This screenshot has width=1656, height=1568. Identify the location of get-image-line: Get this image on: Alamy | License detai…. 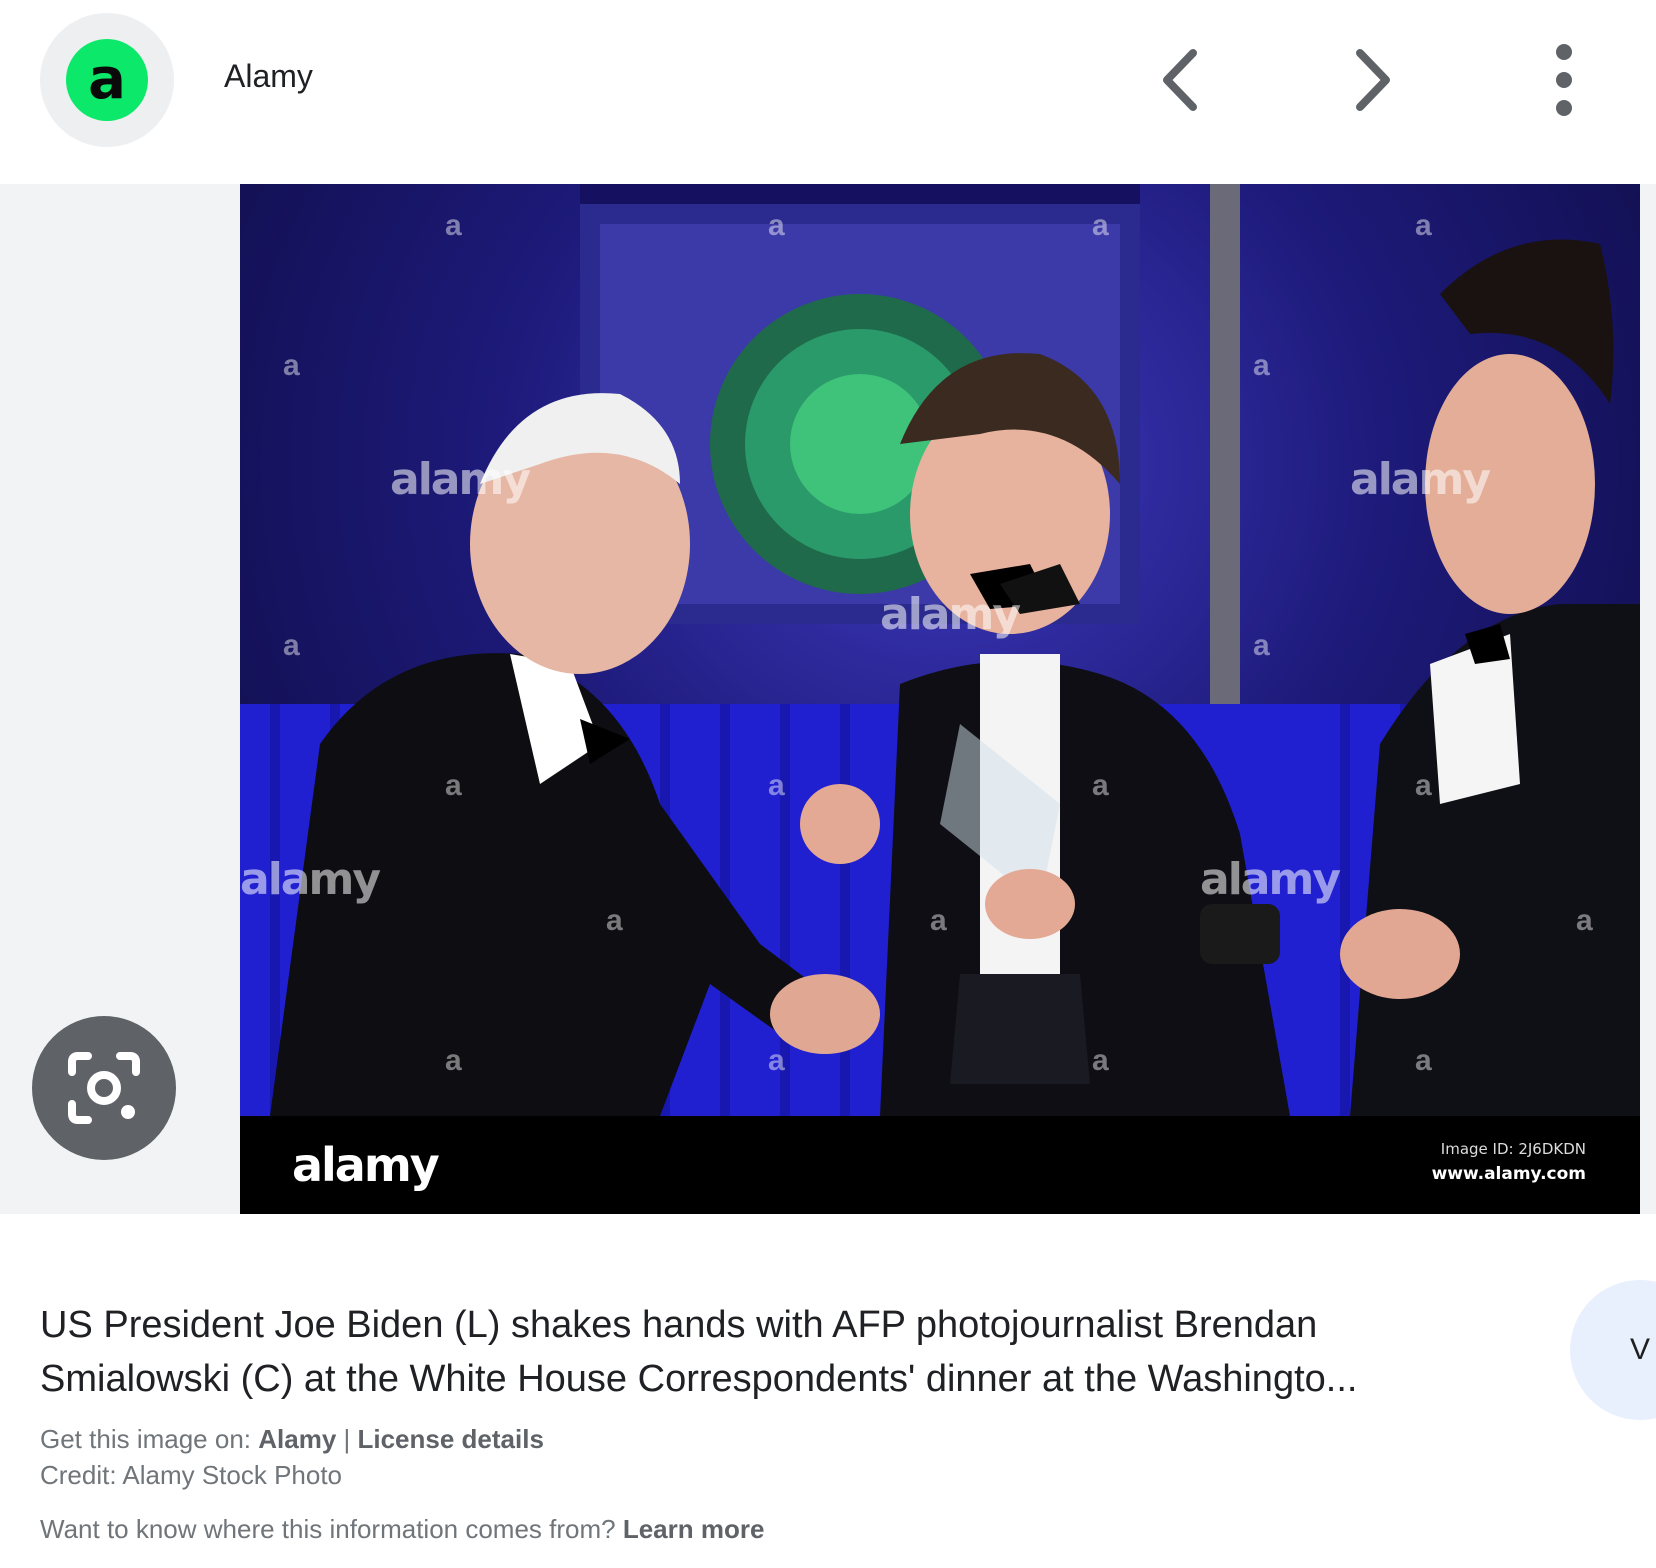
(292, 1439).